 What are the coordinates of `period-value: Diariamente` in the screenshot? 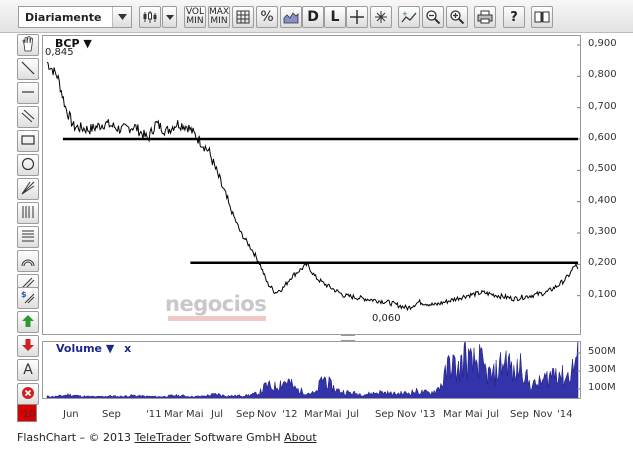 It's located at (63, 17).